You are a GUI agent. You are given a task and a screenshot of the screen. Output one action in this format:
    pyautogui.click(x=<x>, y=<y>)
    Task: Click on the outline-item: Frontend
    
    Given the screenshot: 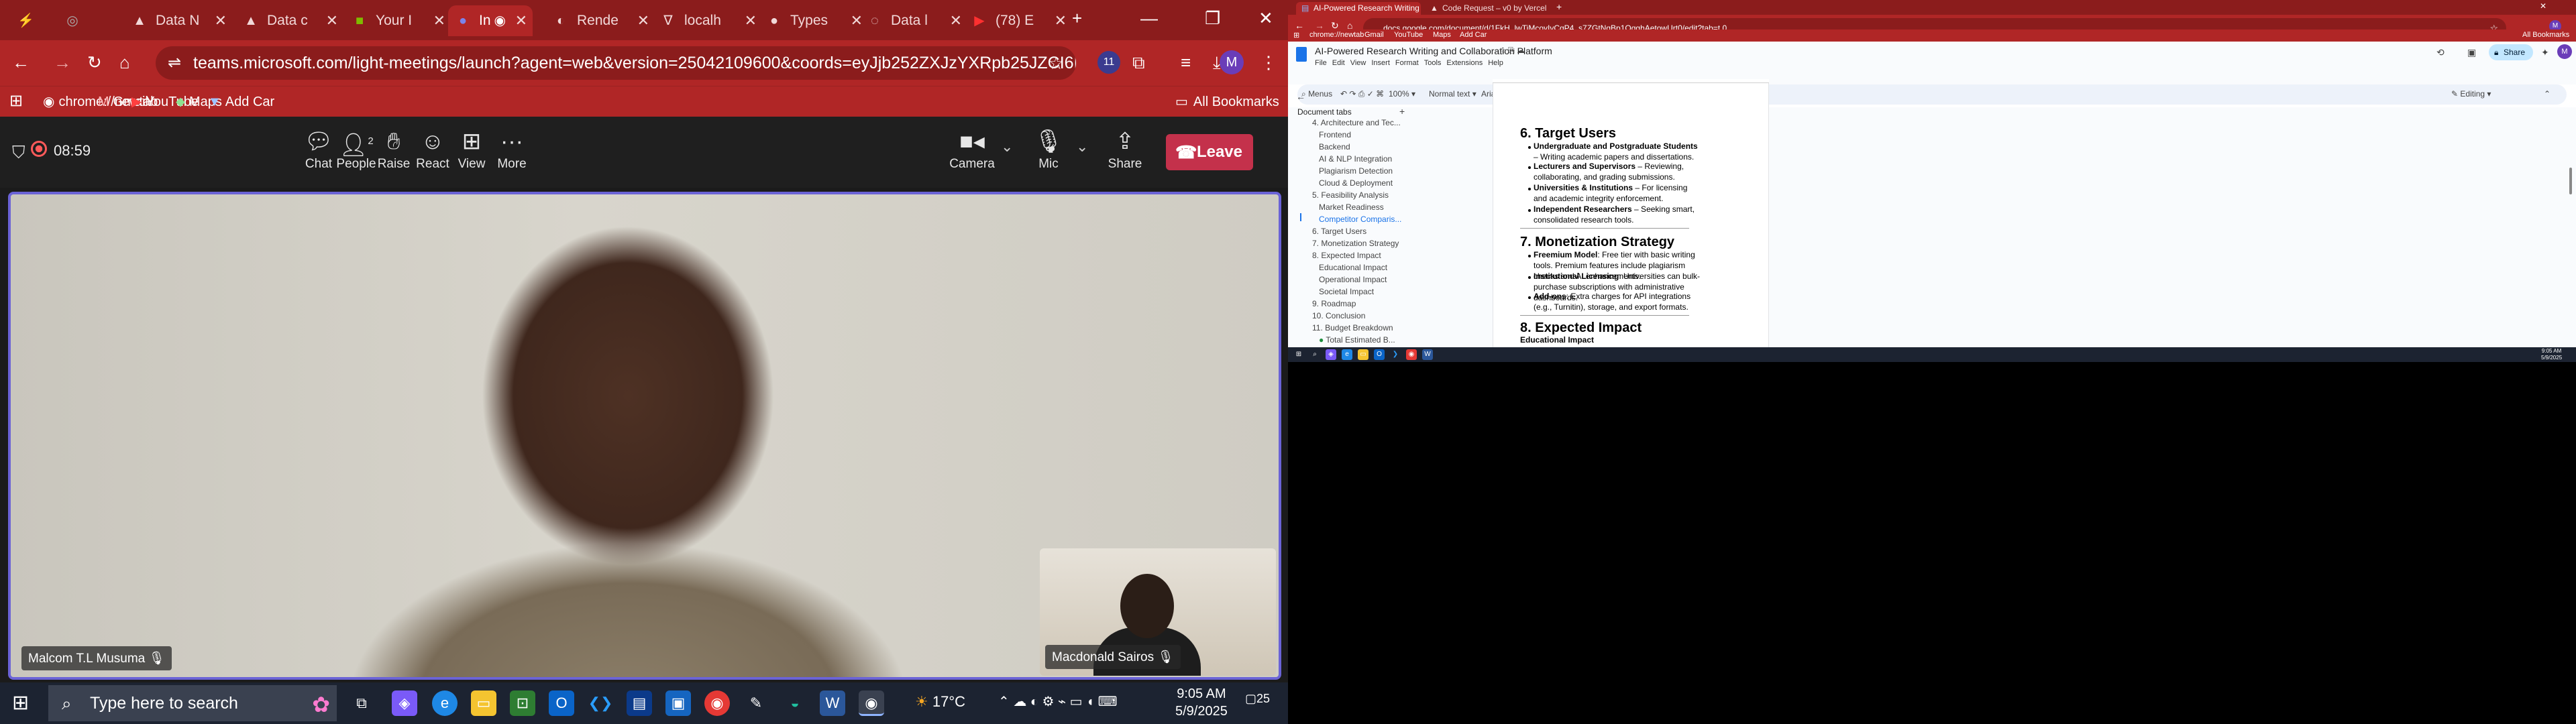 What is the action you would take?
    pyautogui.click(x=1335, y=134)
    